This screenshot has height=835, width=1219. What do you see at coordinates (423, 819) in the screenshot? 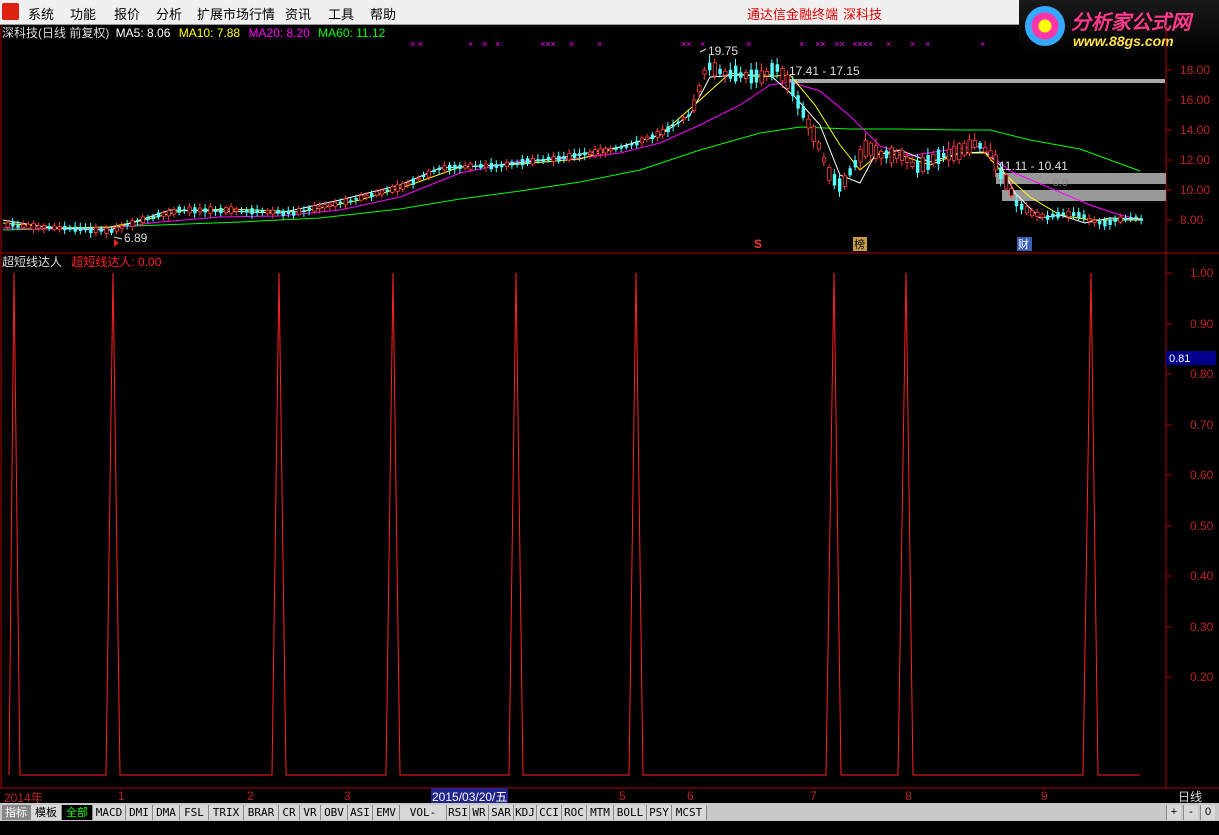
I see `tab-vol-tdx: VOL-TDX` at bounding box center [423, 819].